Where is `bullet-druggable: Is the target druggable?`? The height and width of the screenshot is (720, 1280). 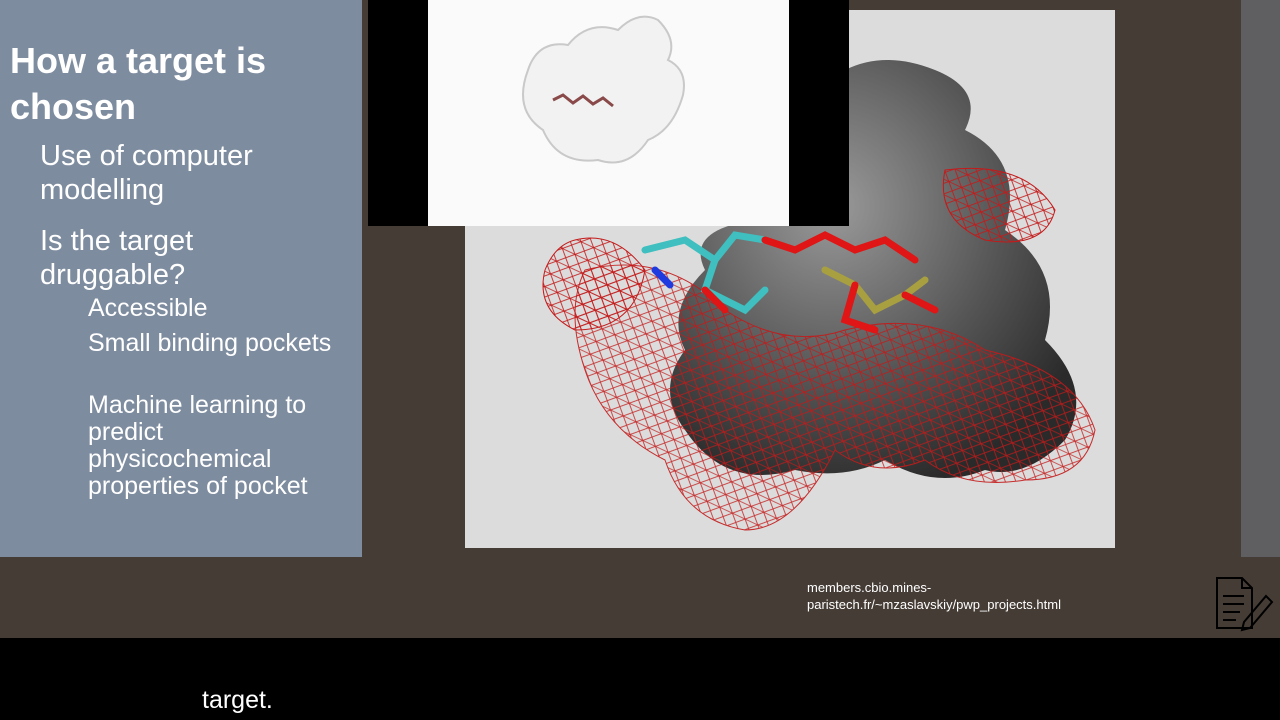 bullet-druggable: Is the target druggable? is located at coordinates (117, 258).